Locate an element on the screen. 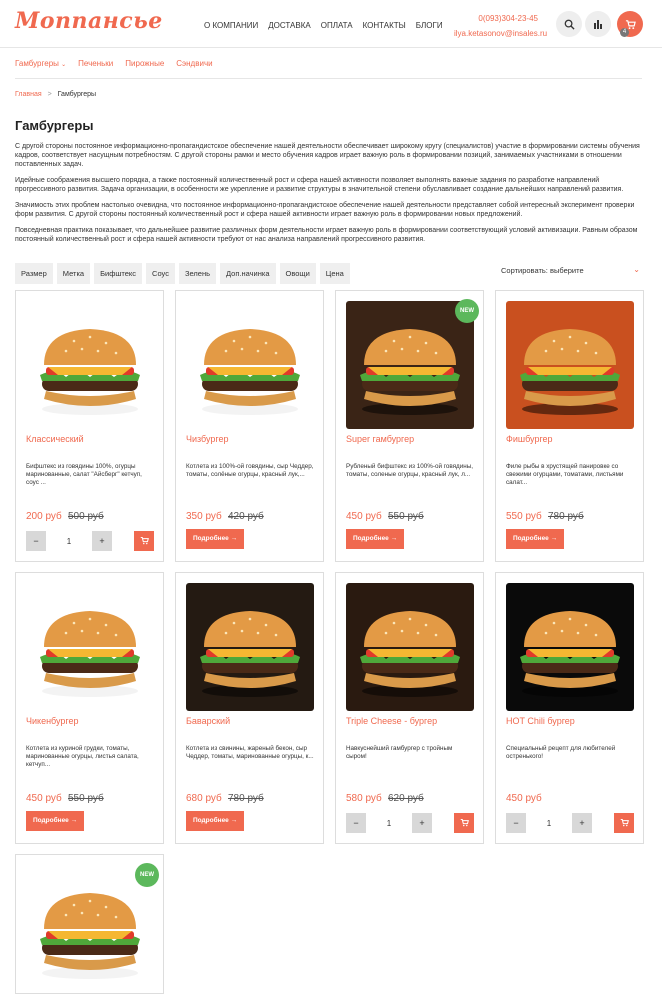  filter-steak: Бифштекс is located at coordinates (118, 273).